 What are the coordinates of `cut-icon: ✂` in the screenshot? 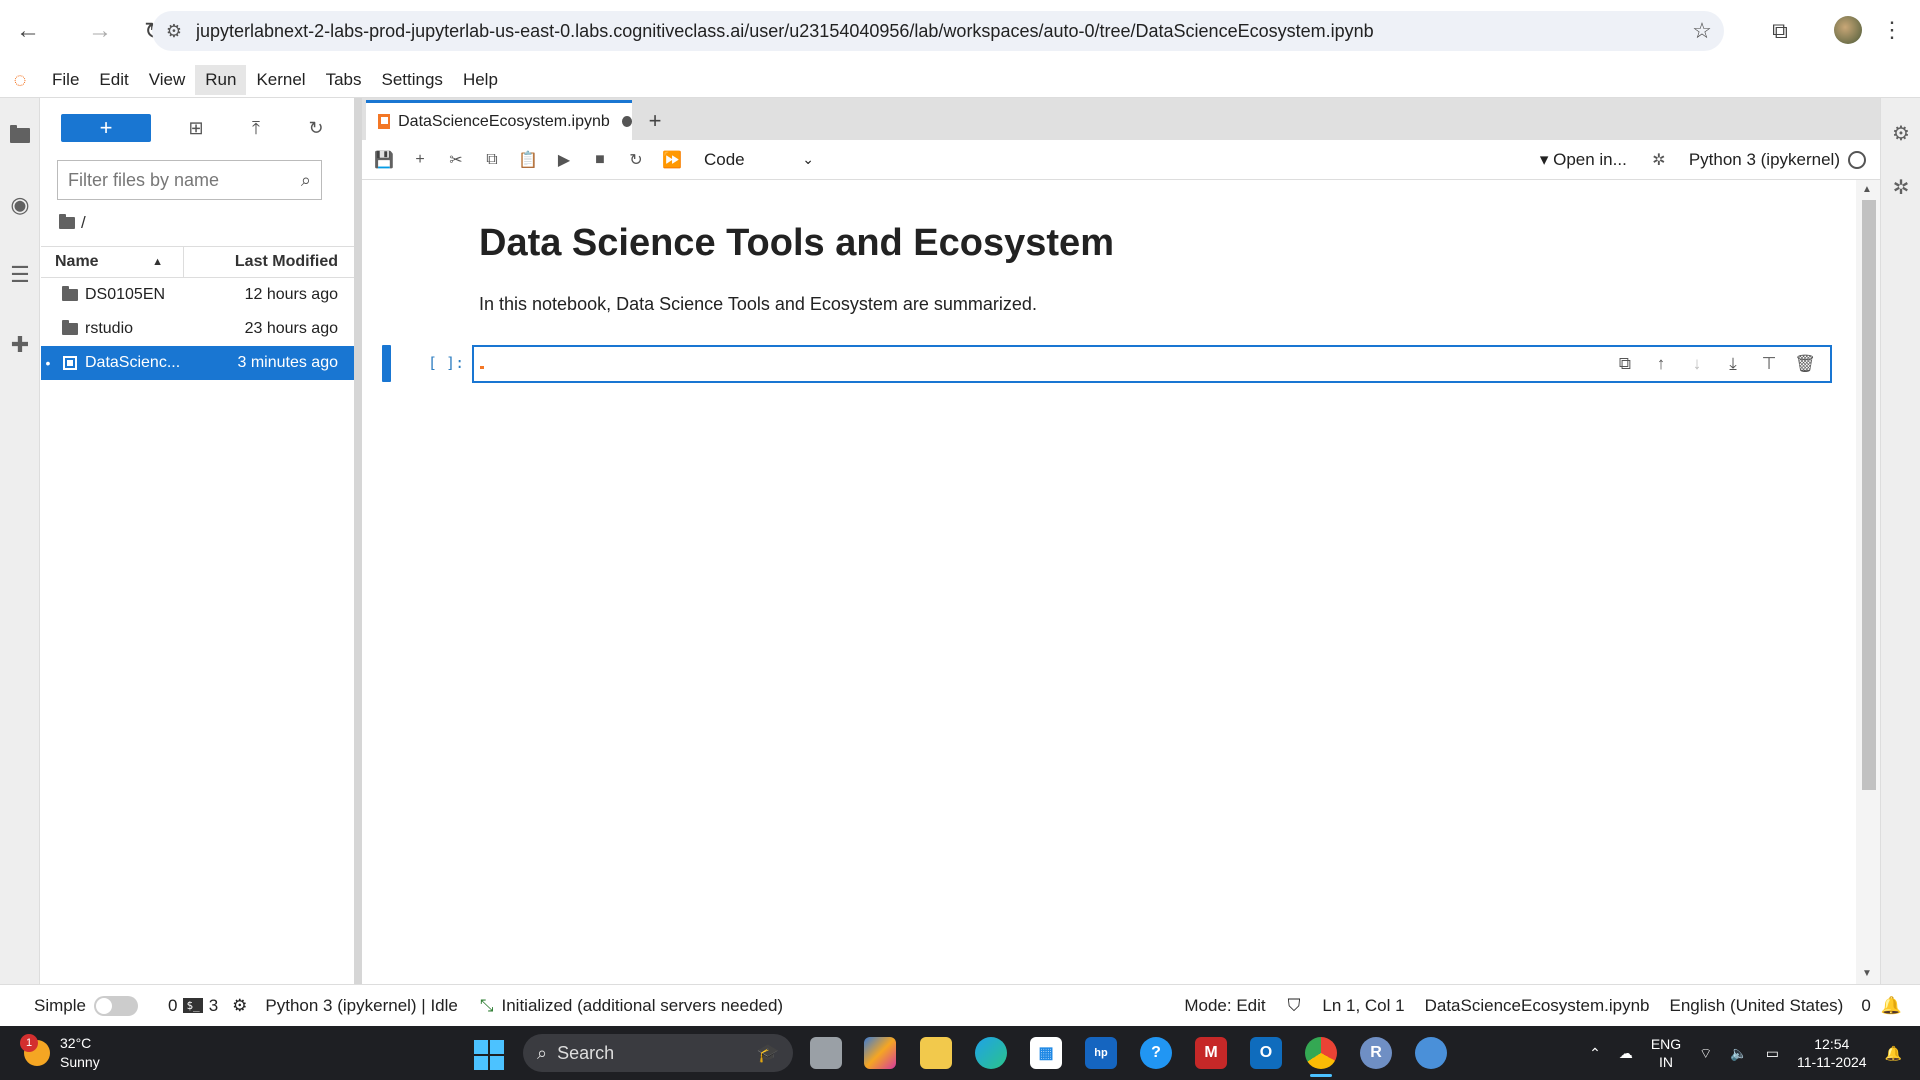 It's located at (456, 160).